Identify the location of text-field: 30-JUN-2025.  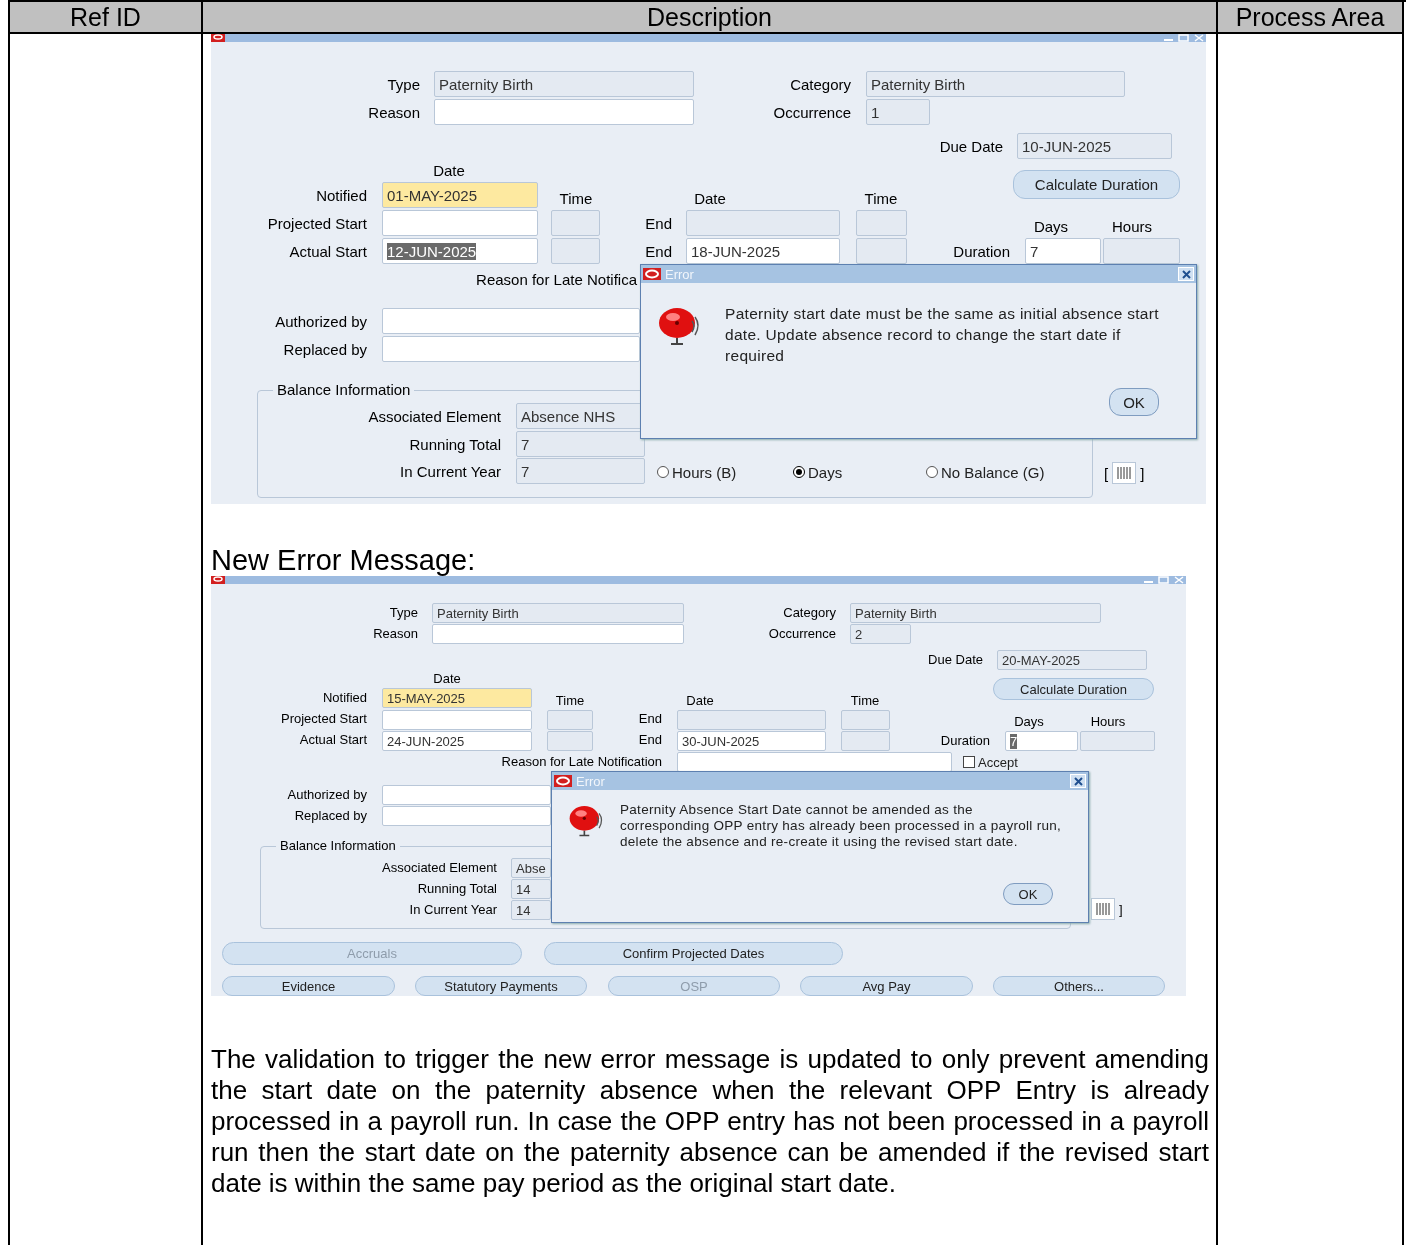
(751, 741).